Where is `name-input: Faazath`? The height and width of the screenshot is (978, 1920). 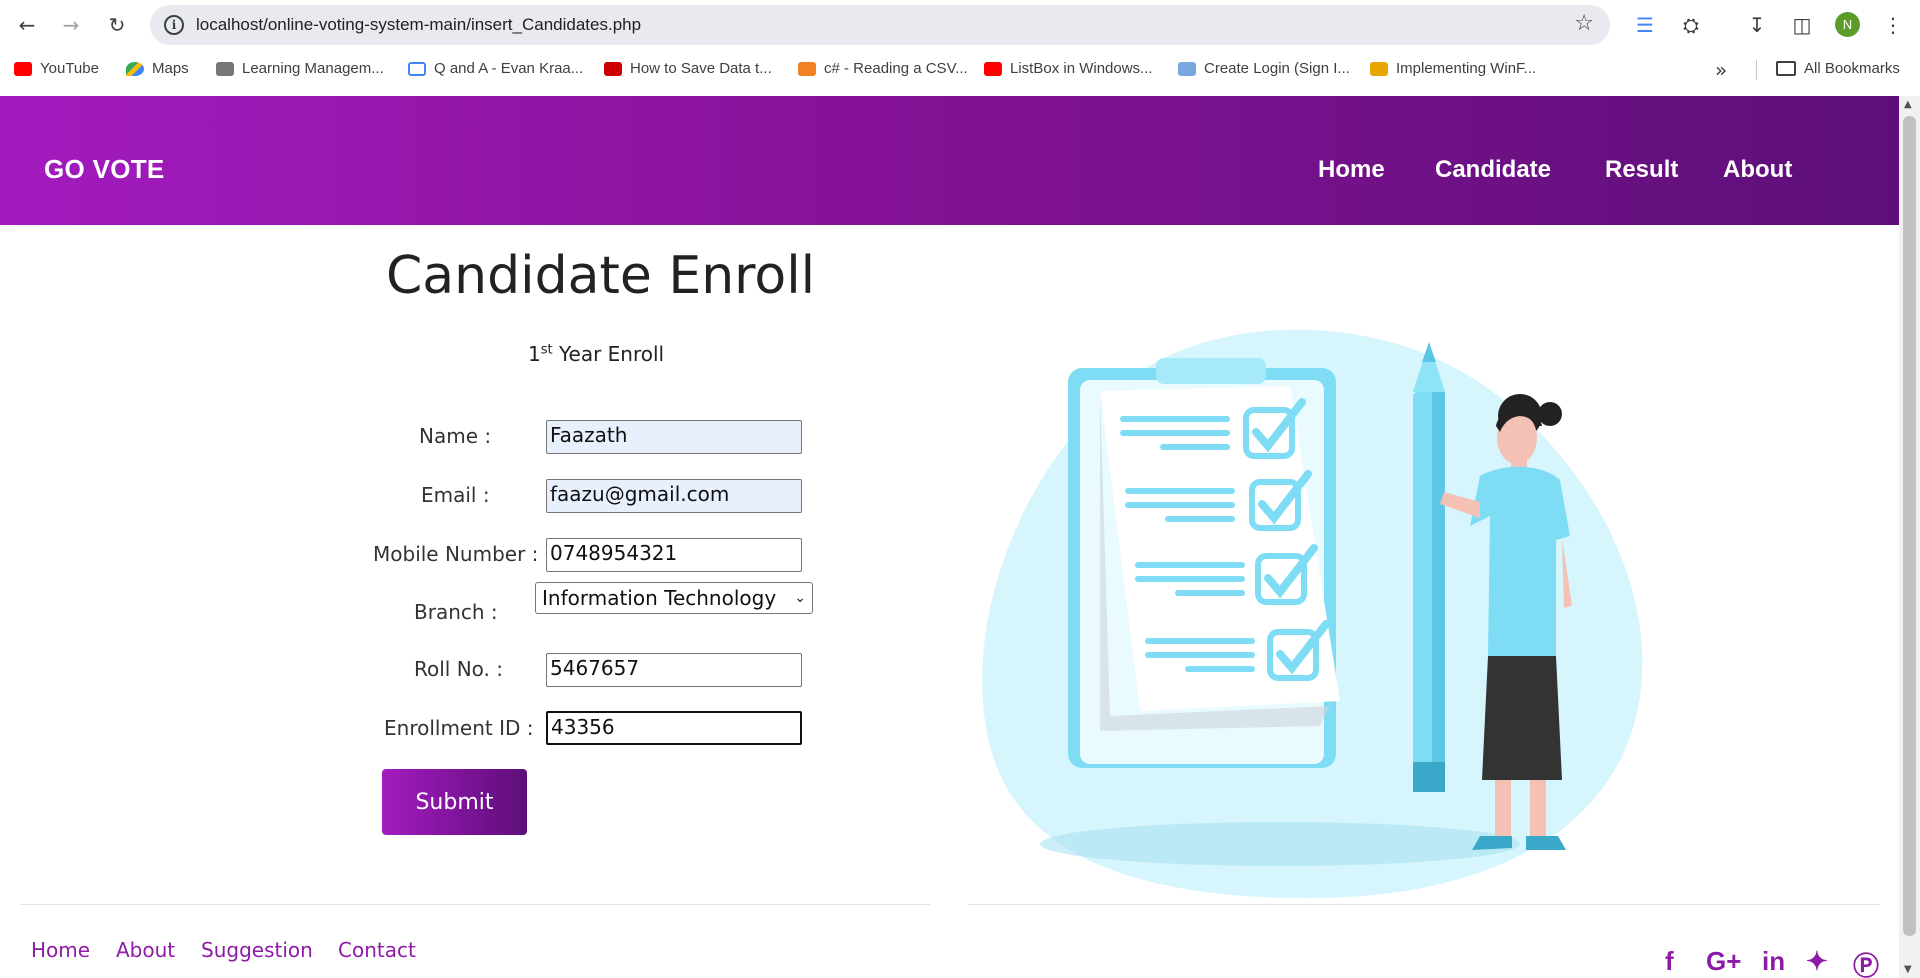 name-input: Faazath is located at coordinates (674, 437).